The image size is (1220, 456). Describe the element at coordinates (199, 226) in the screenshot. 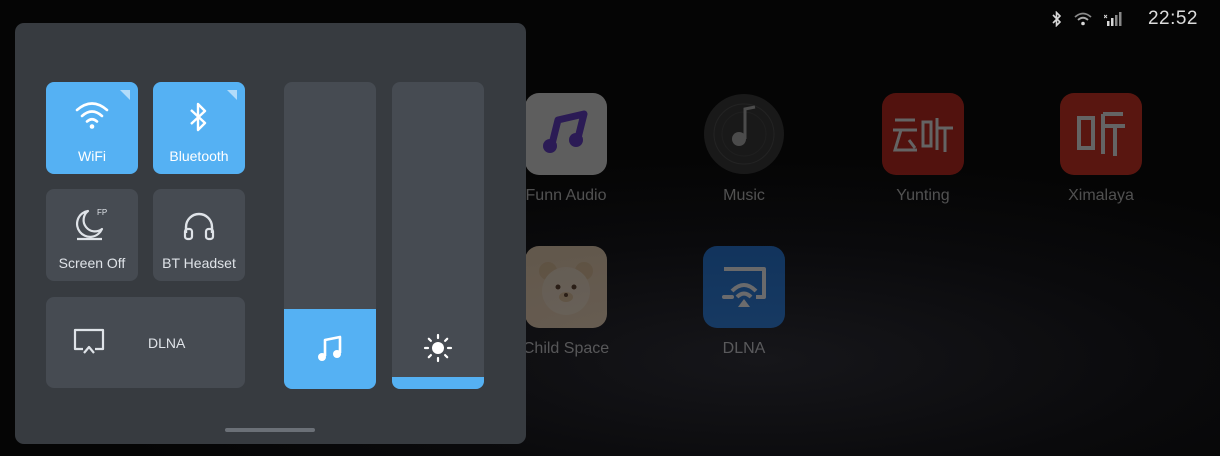

I see `headphones-icon` at that location.